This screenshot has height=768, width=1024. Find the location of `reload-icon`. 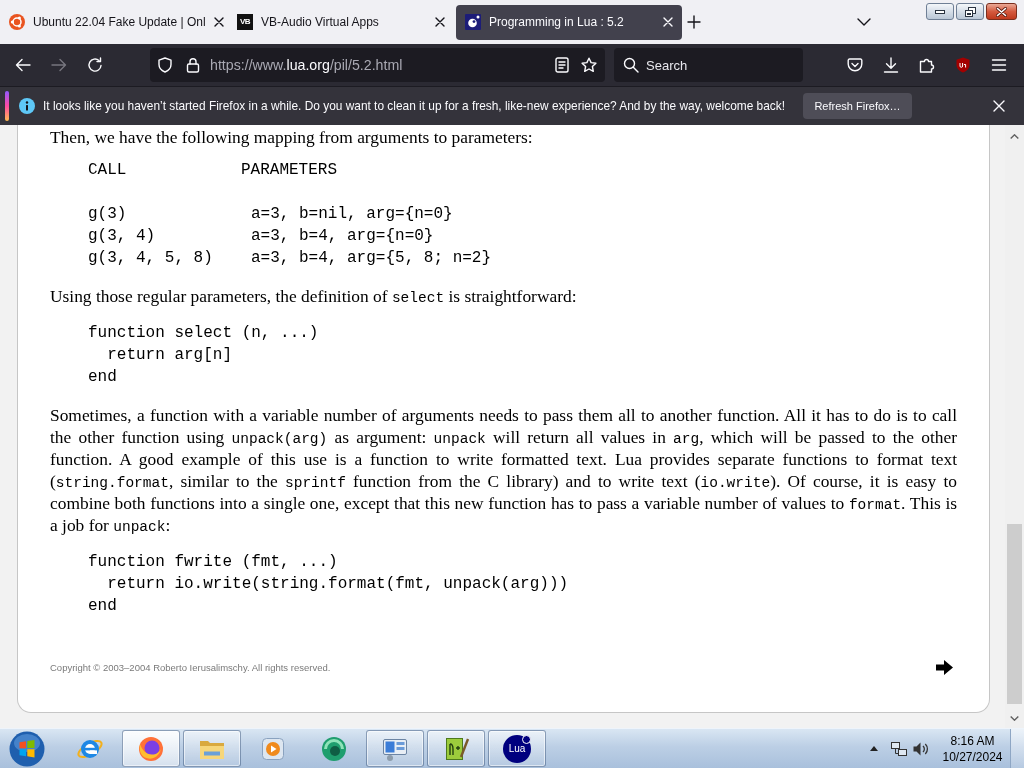

reload-icon is located at coordinates (95, 65).